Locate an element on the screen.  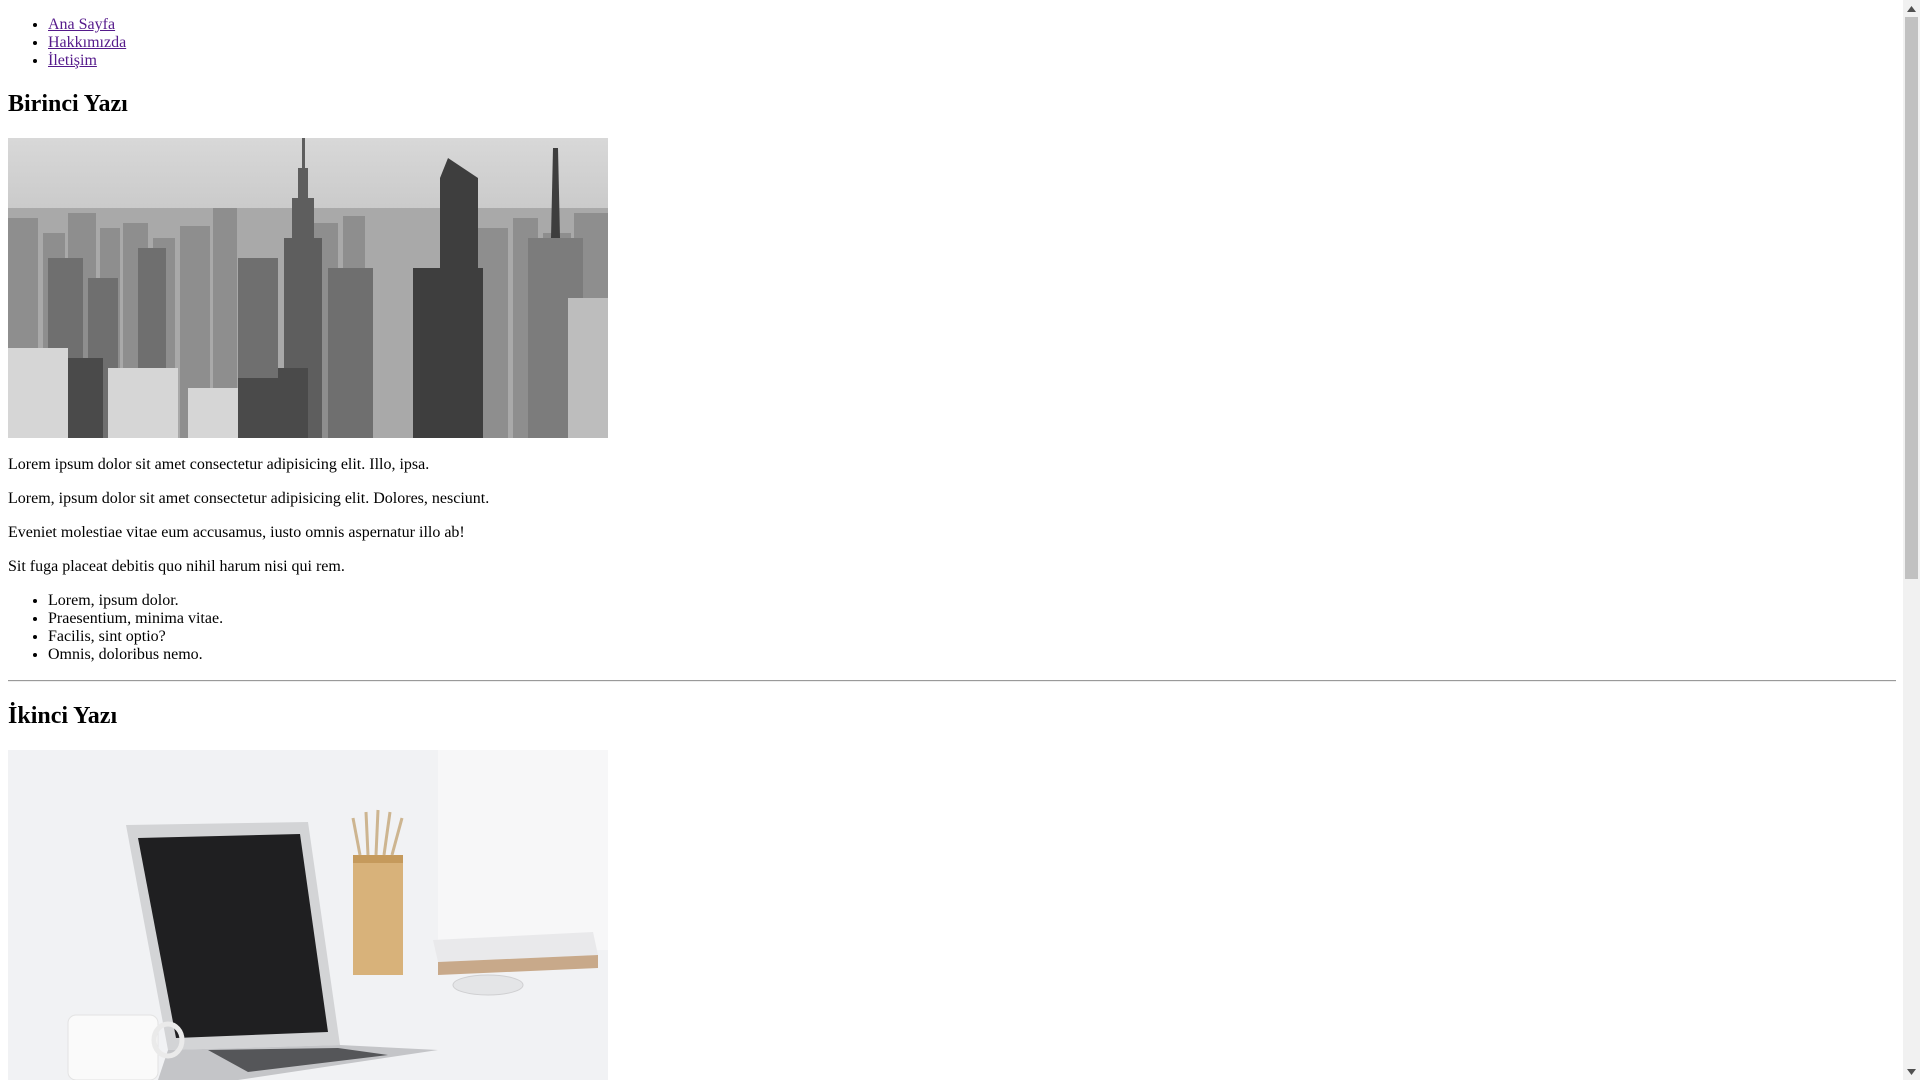
laptop-desk-photo is located at coordinates (308, 915).